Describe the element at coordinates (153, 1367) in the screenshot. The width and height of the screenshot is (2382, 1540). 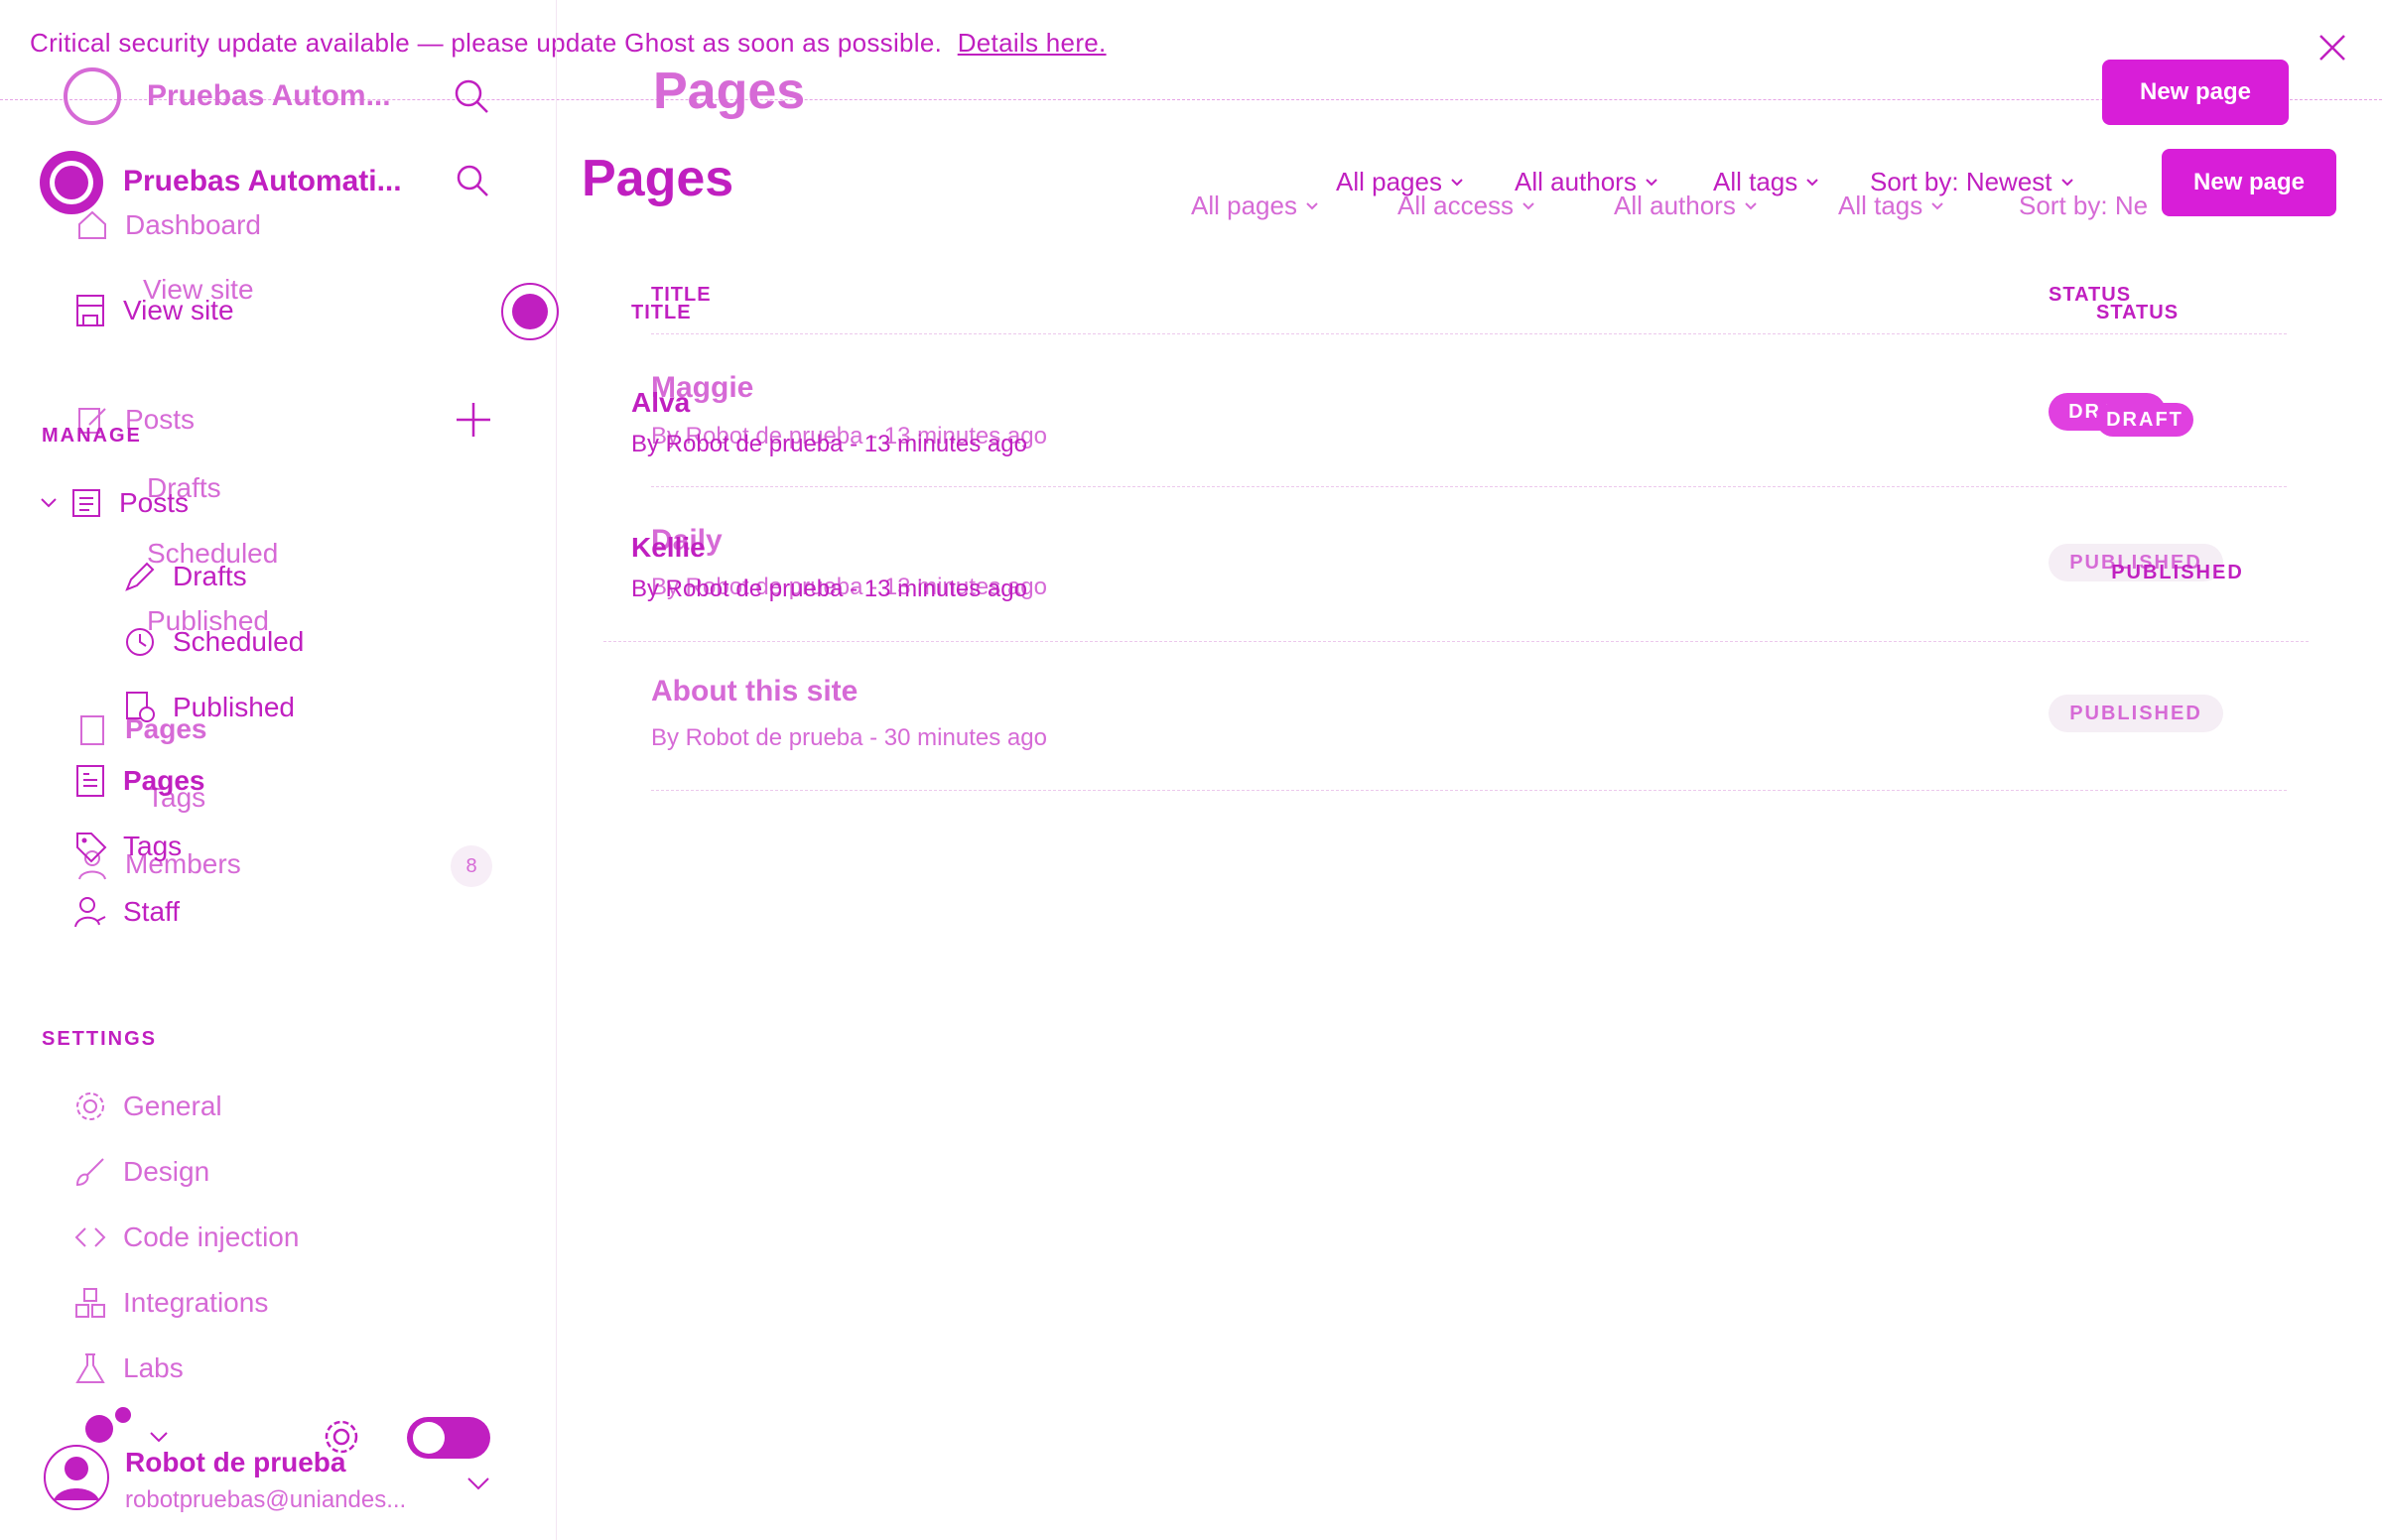
I see `nav-label: Labs` at that location.